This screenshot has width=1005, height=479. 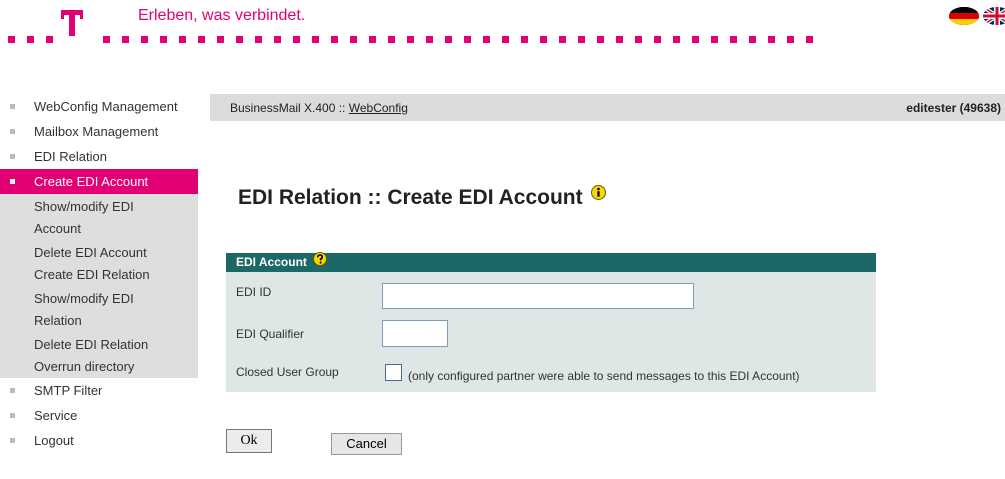 I want to click on brand-dot-row, so click(x=418, y=39).